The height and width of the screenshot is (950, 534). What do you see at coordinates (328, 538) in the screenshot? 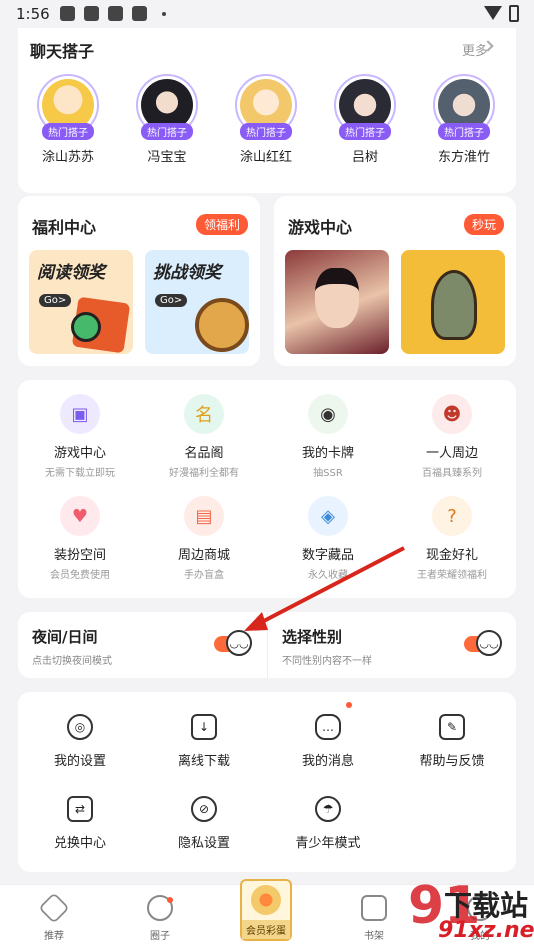
I see `grid-item-digital-collectibles: ◈ 数字藏品 永久收藏` at bounding box center [328, 538].